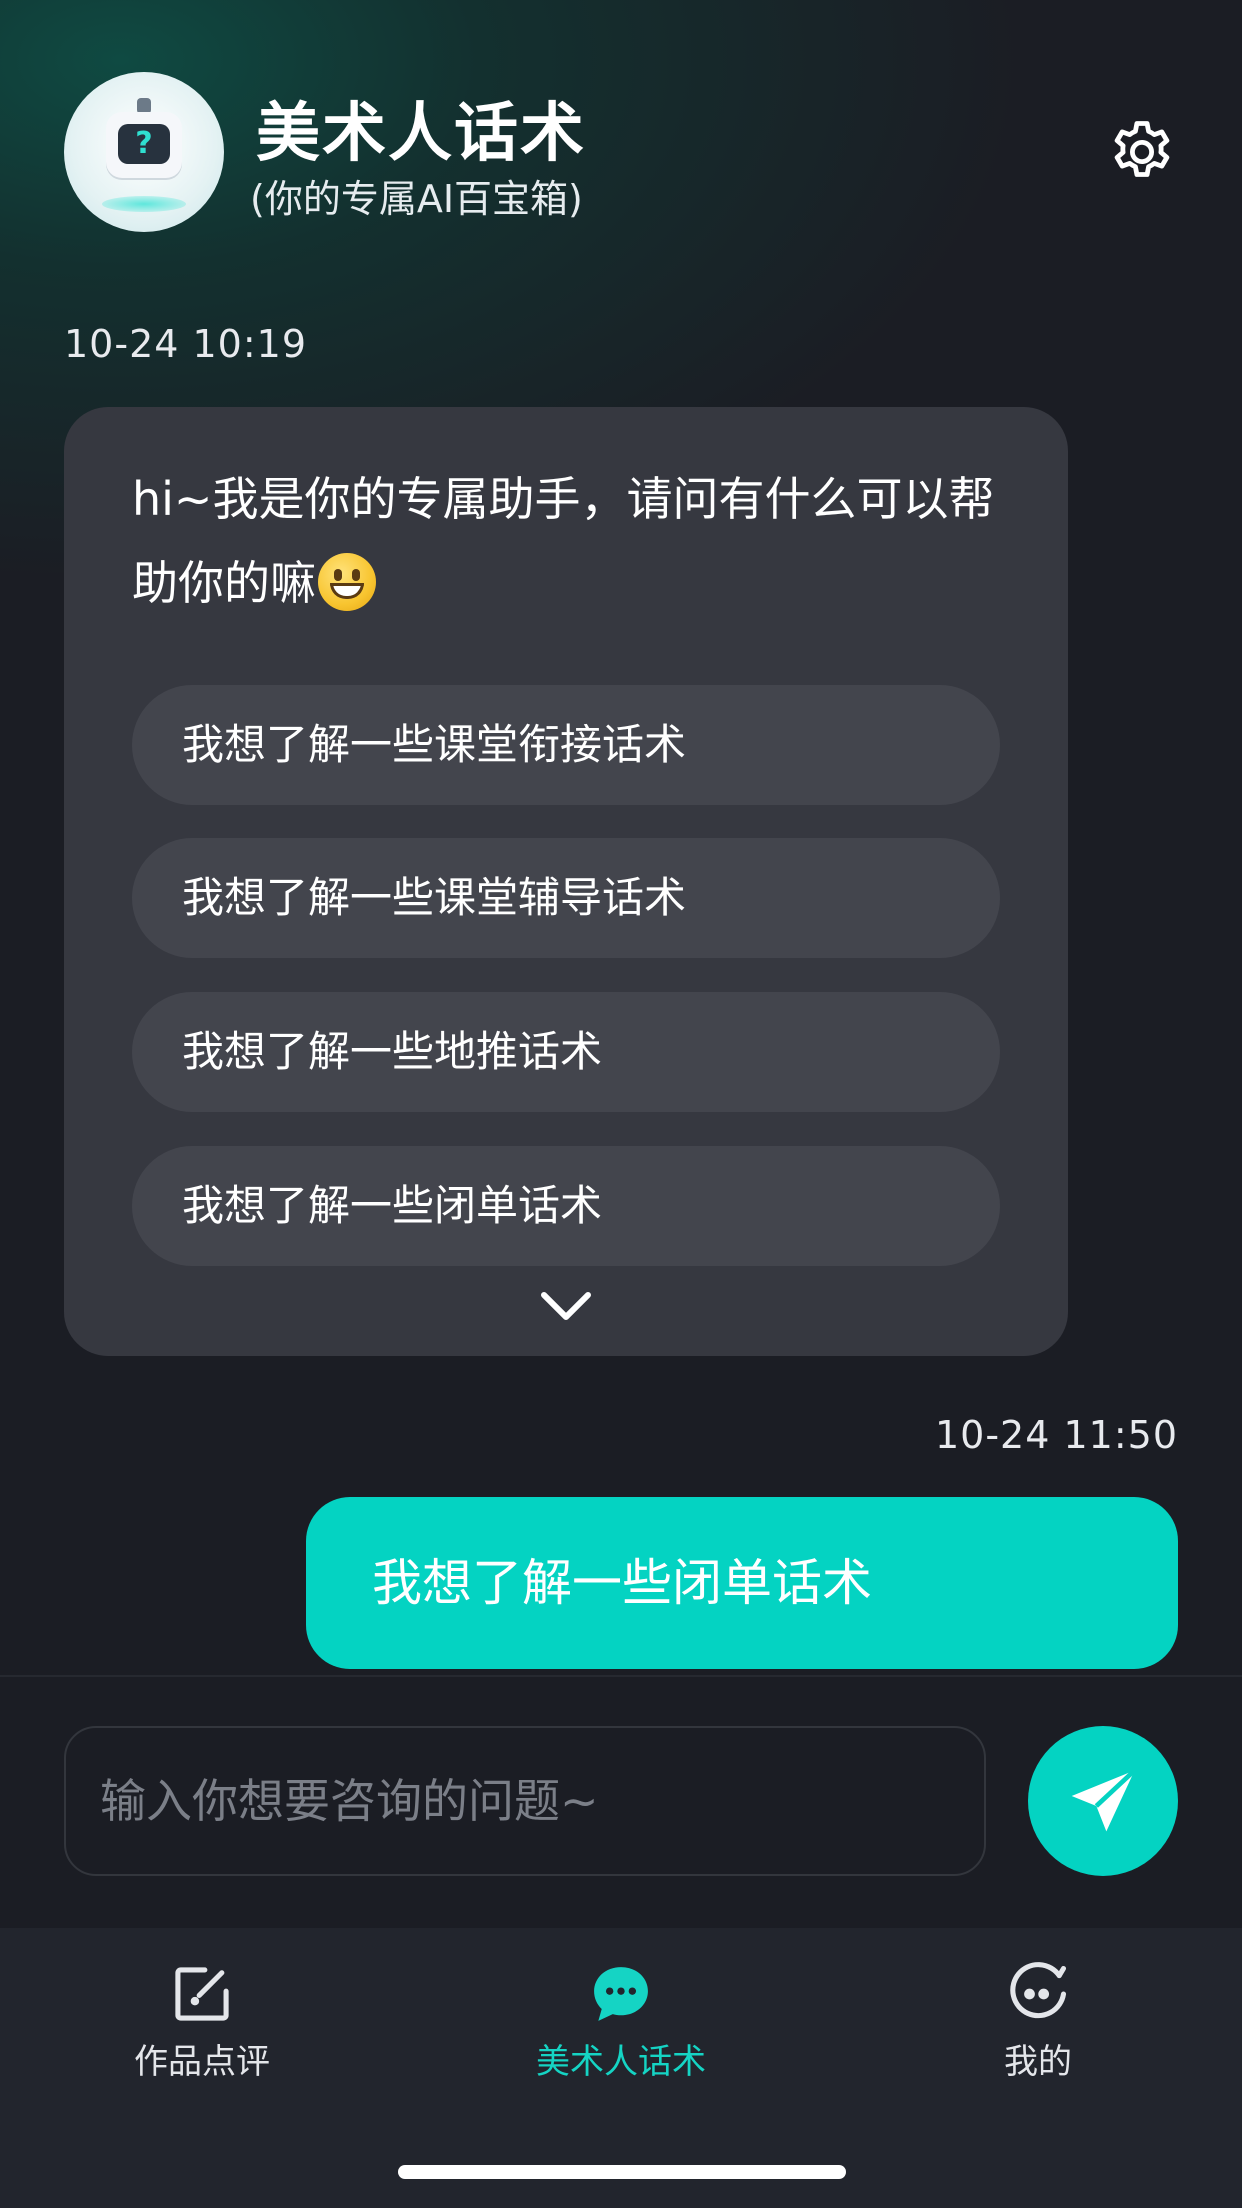 This screenshot has height=2208, width=1242. I want to click on tab-mine: 我的, so click(1038, 2013).